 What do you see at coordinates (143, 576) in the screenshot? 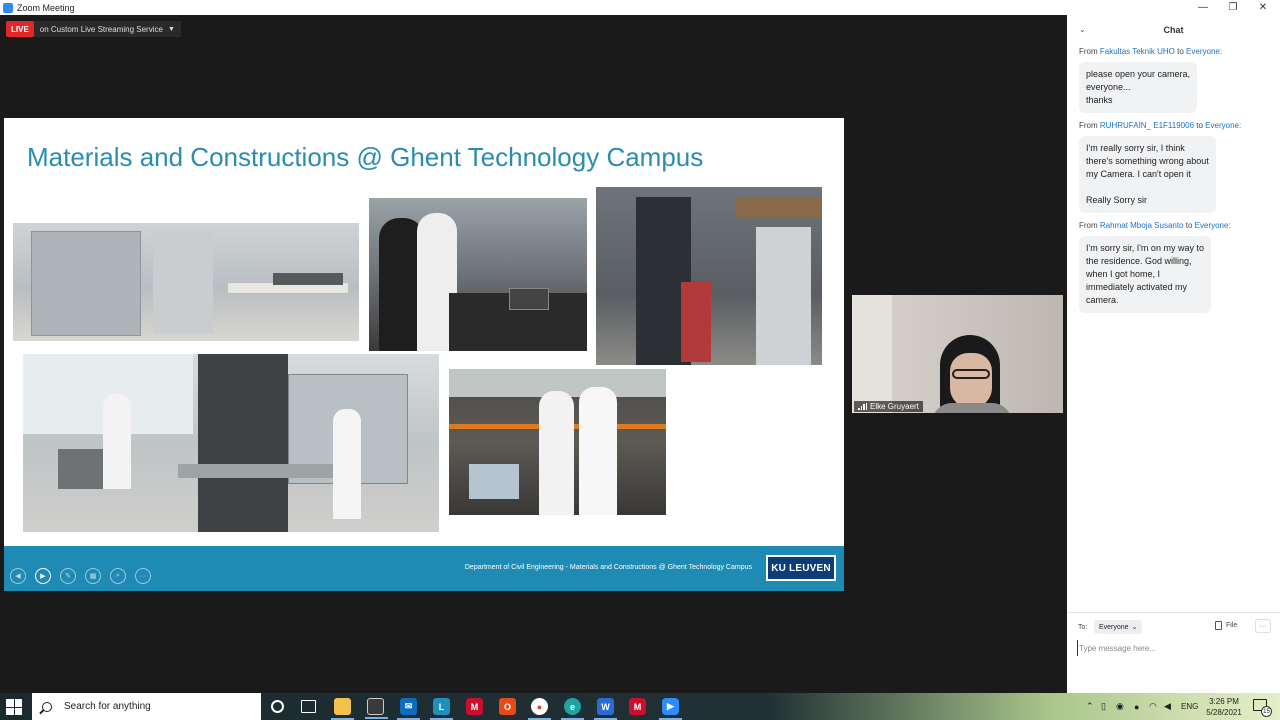
I see `more-options-icon: ···` at bounding box center [143, 576].